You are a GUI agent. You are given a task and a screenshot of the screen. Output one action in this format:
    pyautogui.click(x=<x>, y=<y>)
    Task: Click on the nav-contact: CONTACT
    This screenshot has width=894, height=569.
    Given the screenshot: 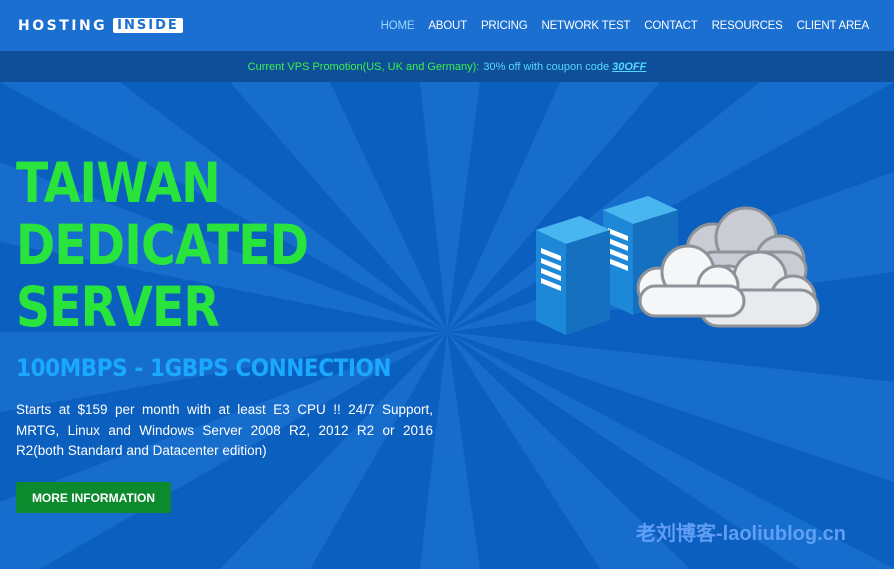 What is the action you would take?
    pyautogui.click(x=670, y=26)
    